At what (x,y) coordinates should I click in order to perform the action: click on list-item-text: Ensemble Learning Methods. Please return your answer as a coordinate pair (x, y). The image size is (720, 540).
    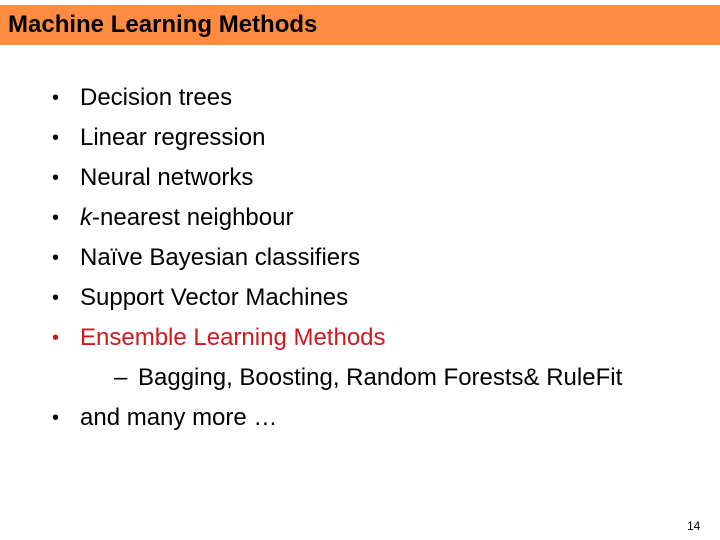
    Looking at the image, I should click on (233, 337).